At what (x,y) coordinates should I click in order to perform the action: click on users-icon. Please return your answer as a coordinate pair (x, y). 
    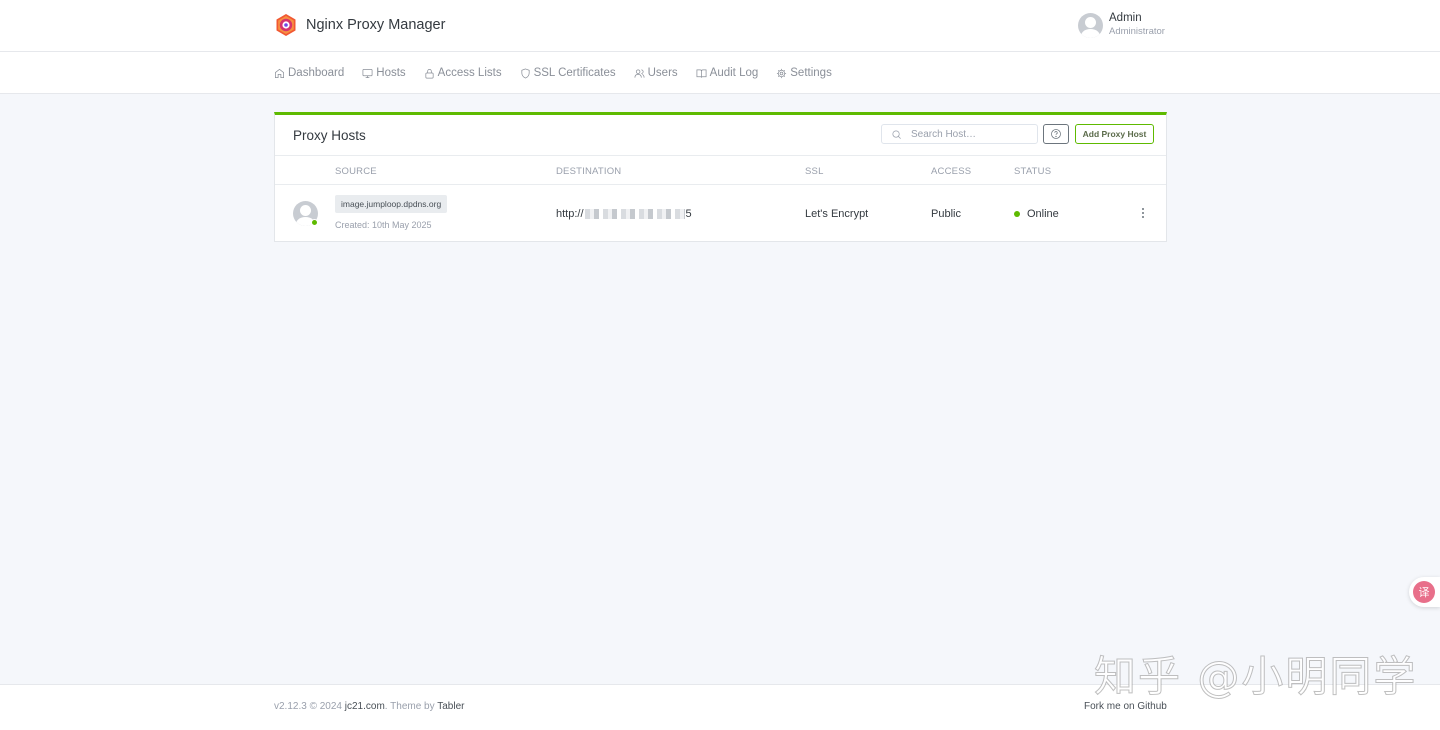
    Looking at the image, I should click on (639, 73).